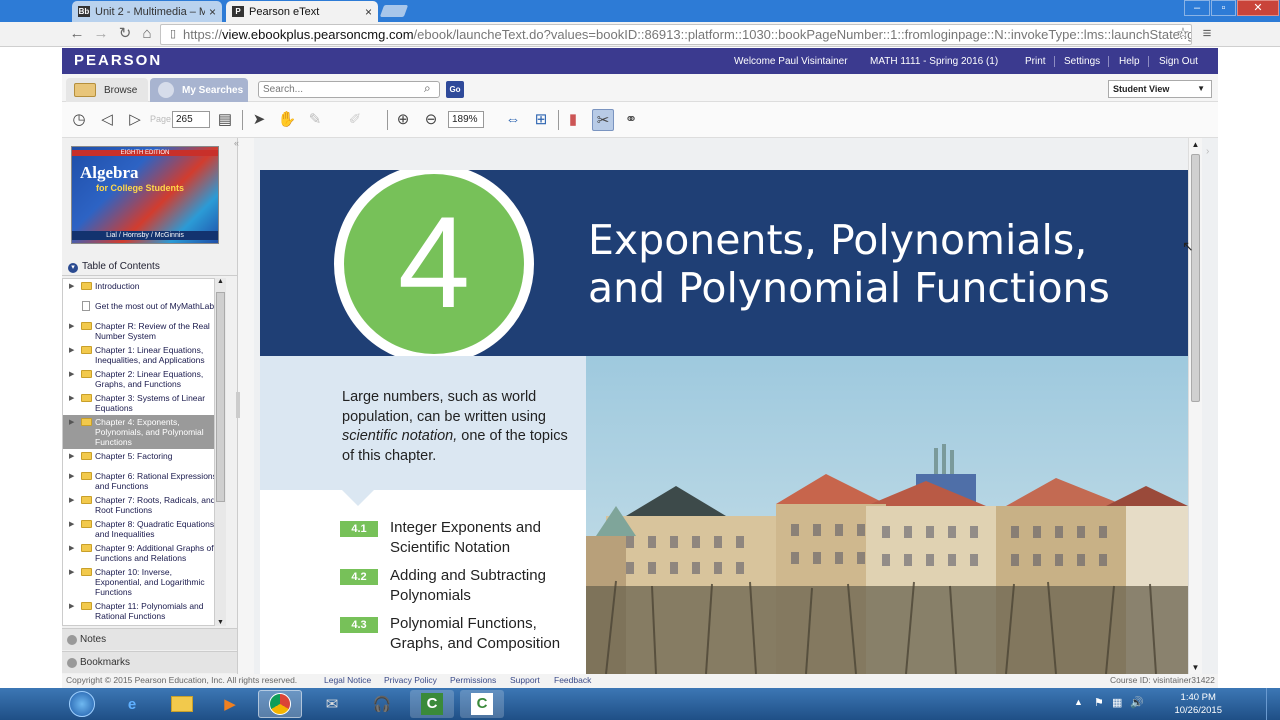 The height and width of the screenshot is (720, 1280). Describe the element at coordinates (259, 120) in the screenshot. I see `select-pointer-icon: ➤` at that location.